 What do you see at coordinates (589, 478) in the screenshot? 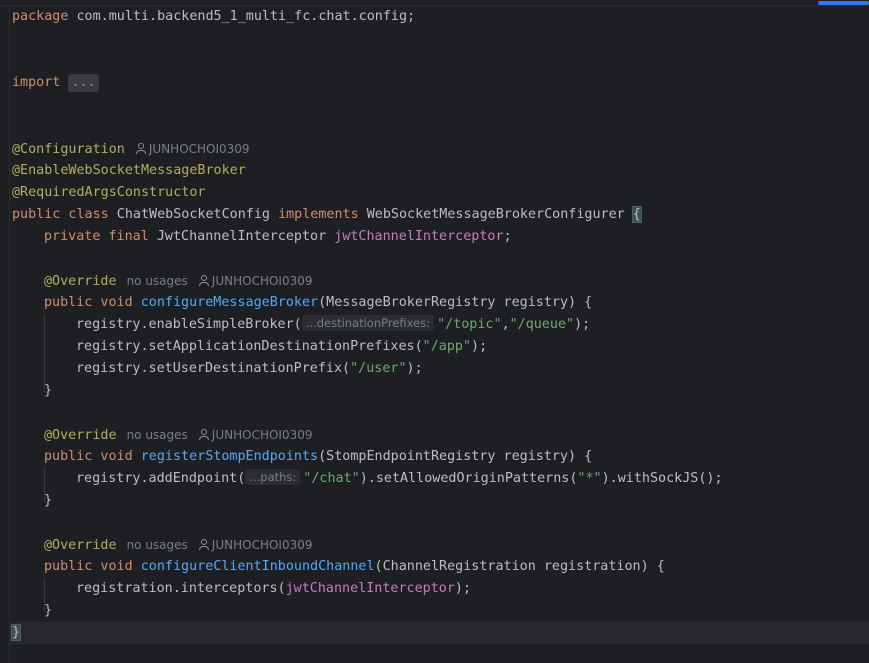
I see `string-literal: "*"` at bounding box center [589, 478].